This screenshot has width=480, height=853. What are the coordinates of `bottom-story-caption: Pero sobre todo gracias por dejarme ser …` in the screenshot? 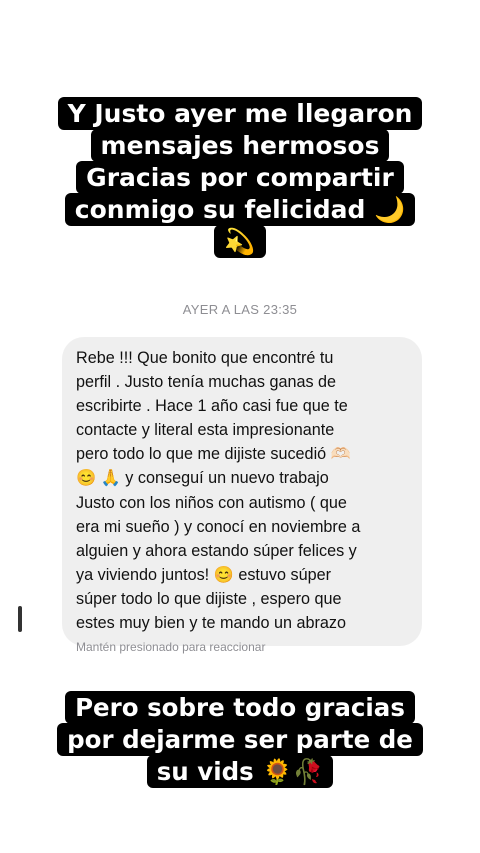 It's located at (240, 739).